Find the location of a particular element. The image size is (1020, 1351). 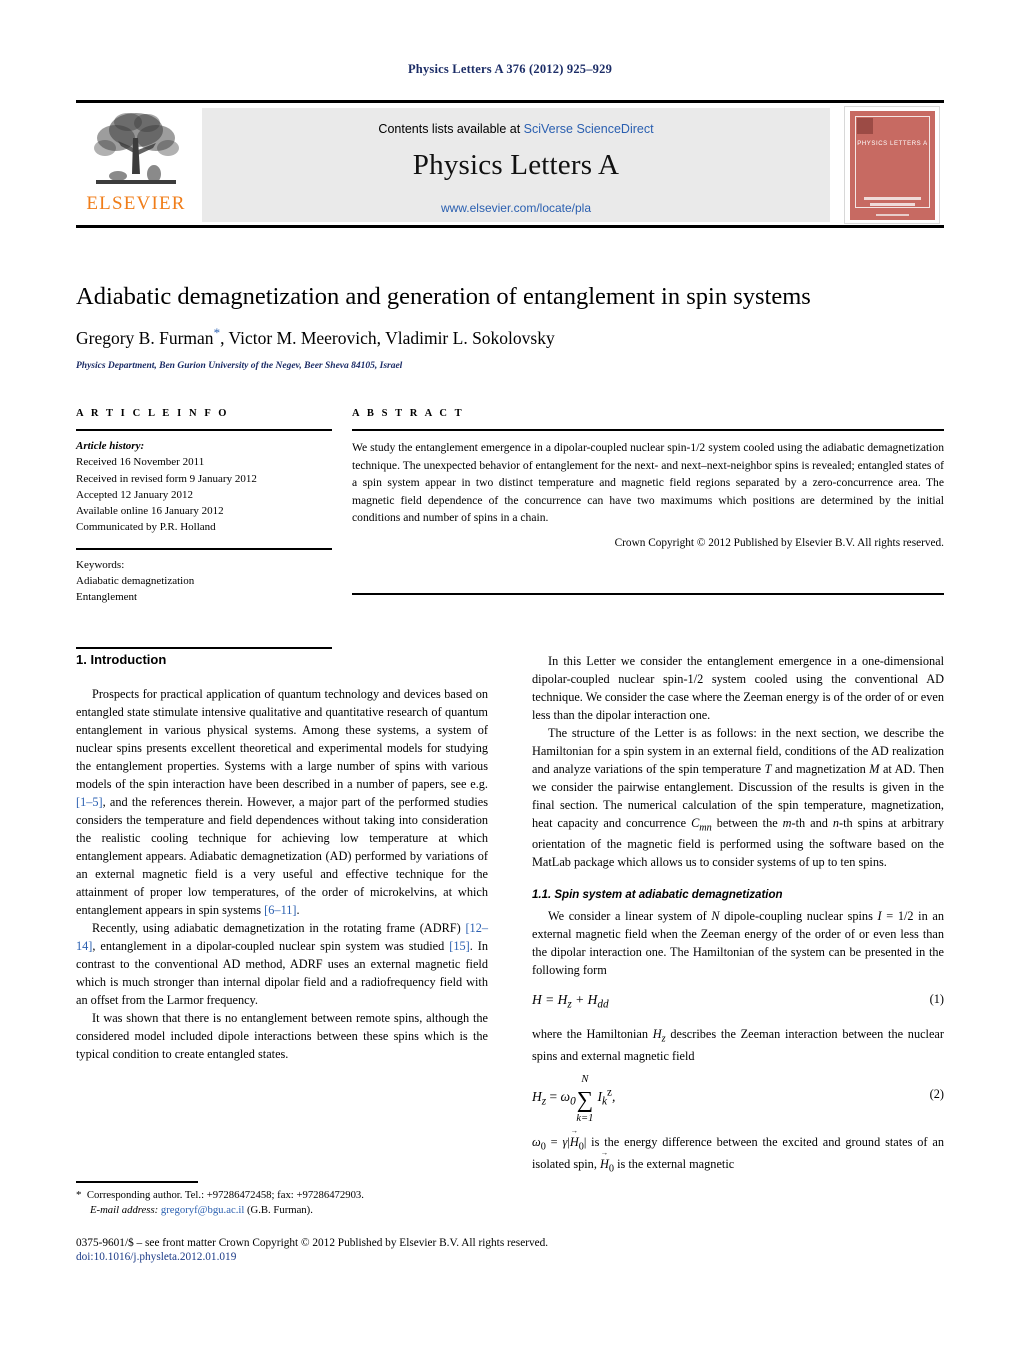

keyword-item: Entanglement is located at coordinates (107, 597).